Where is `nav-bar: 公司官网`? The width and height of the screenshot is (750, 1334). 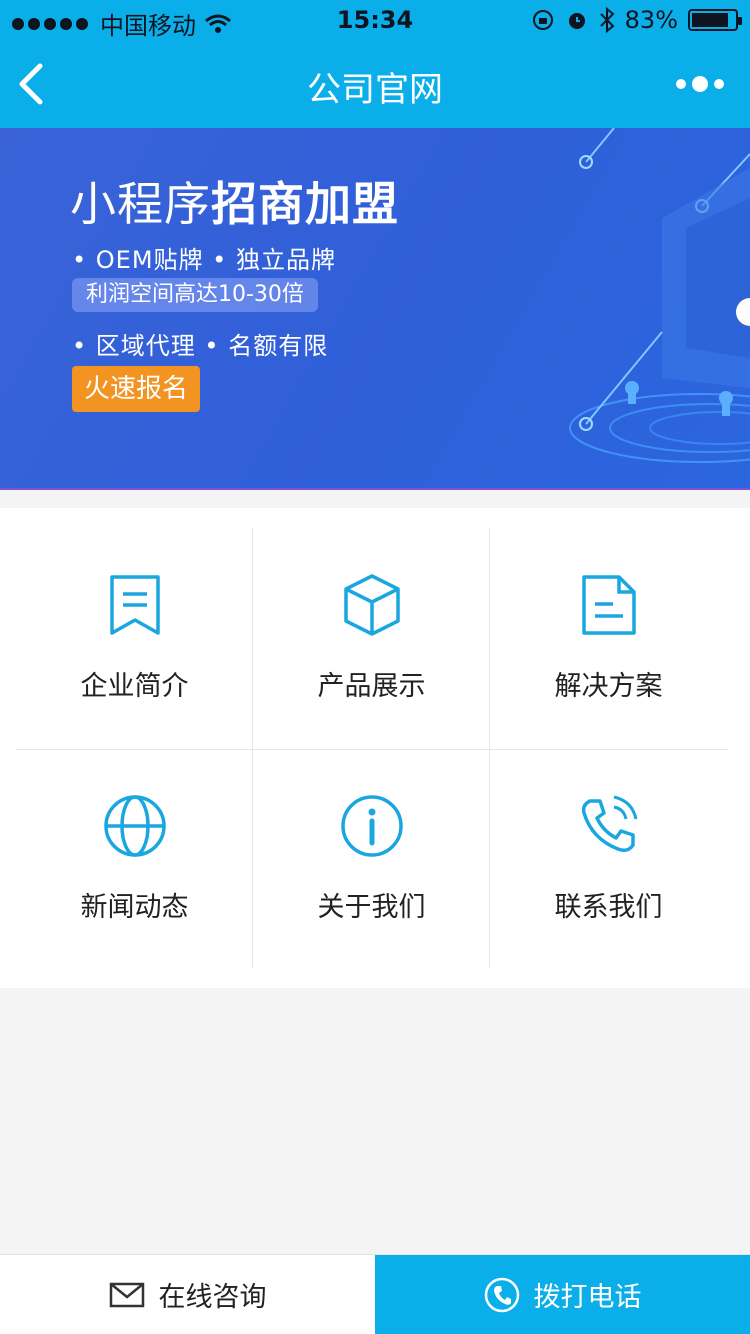
nav-bar: 公司官网 is located at coordinates (375, 84).